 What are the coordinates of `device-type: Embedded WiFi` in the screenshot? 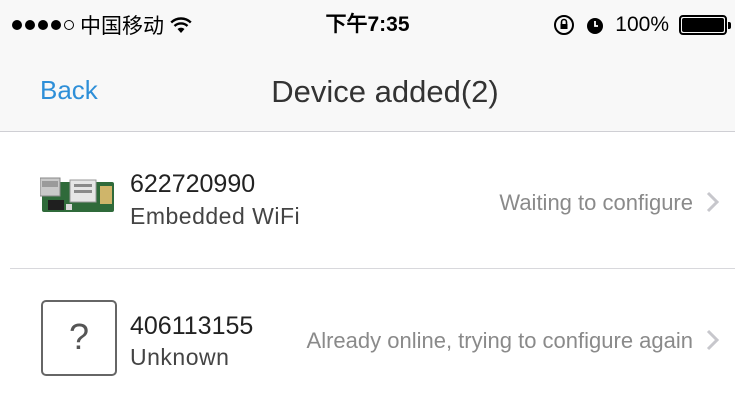 It's located at (215, 216).